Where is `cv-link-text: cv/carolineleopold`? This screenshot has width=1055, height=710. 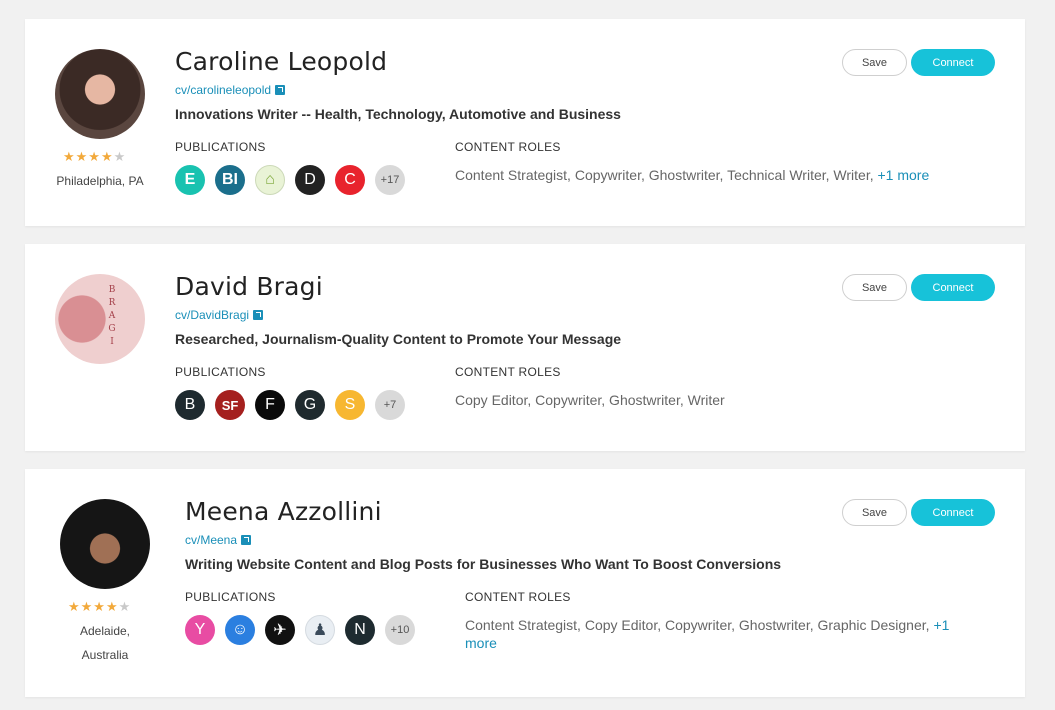 cv-link-text: cv/carolineleopold is located at coordinates (223, 90).